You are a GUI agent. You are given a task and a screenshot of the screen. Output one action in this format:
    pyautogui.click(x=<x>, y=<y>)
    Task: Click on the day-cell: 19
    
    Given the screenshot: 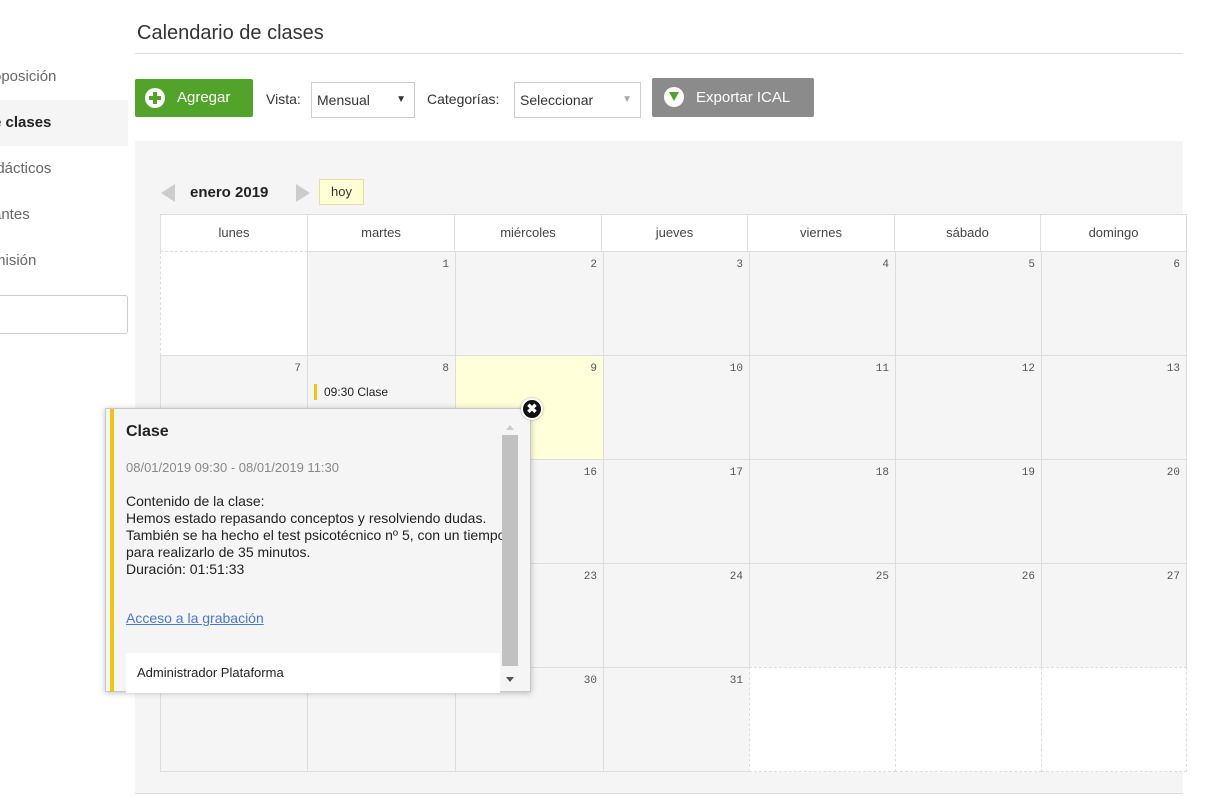 What is the action you would take?
    pyautogui.click(x=968, y=511)
    